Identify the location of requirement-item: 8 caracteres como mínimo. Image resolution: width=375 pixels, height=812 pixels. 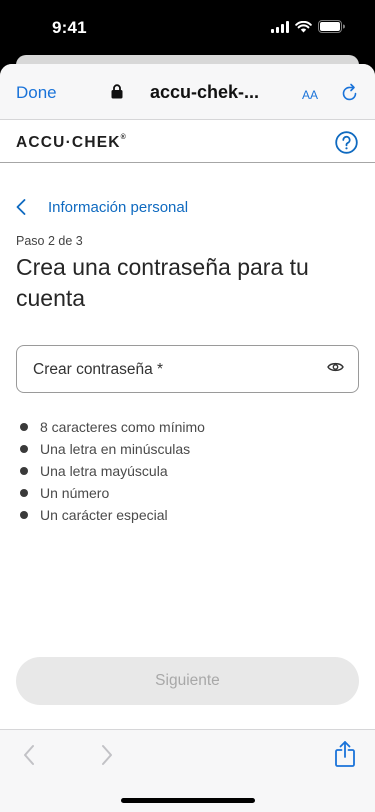
(110, 427).